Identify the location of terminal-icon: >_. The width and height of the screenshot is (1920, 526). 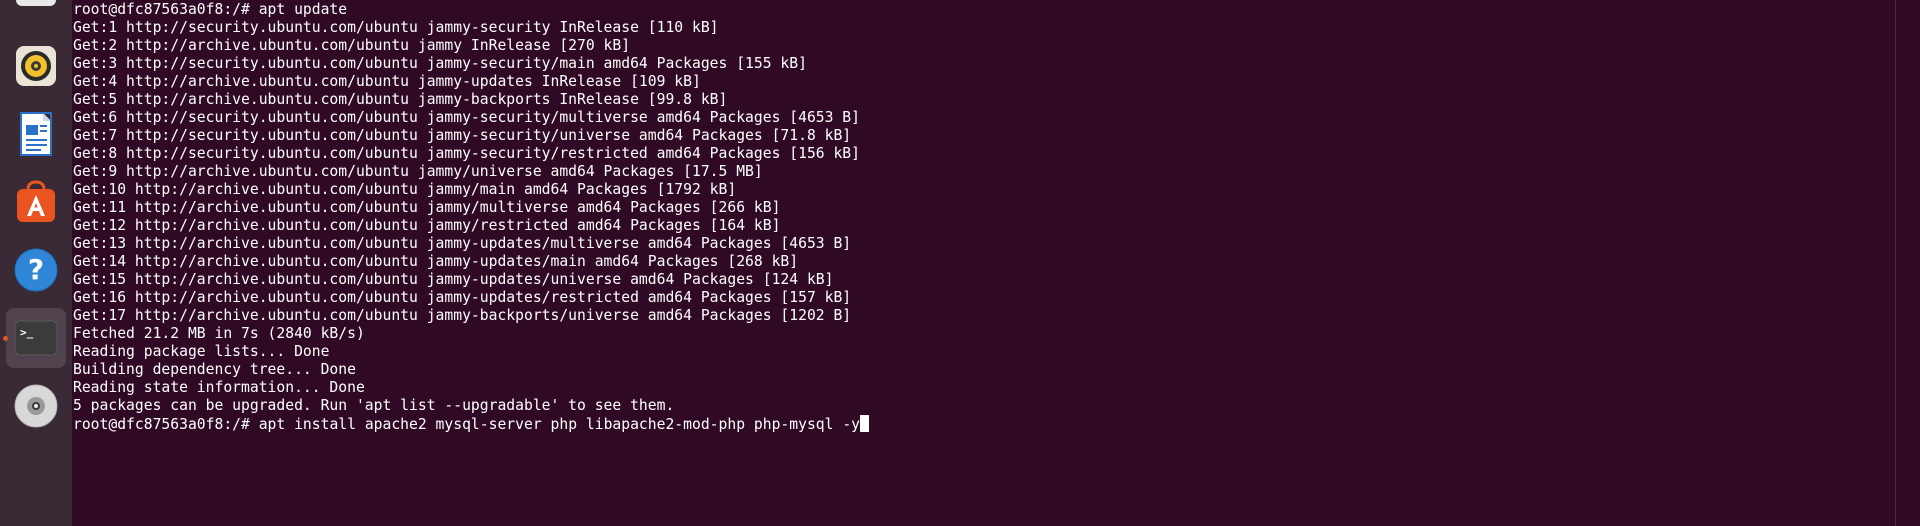
(36, 338).